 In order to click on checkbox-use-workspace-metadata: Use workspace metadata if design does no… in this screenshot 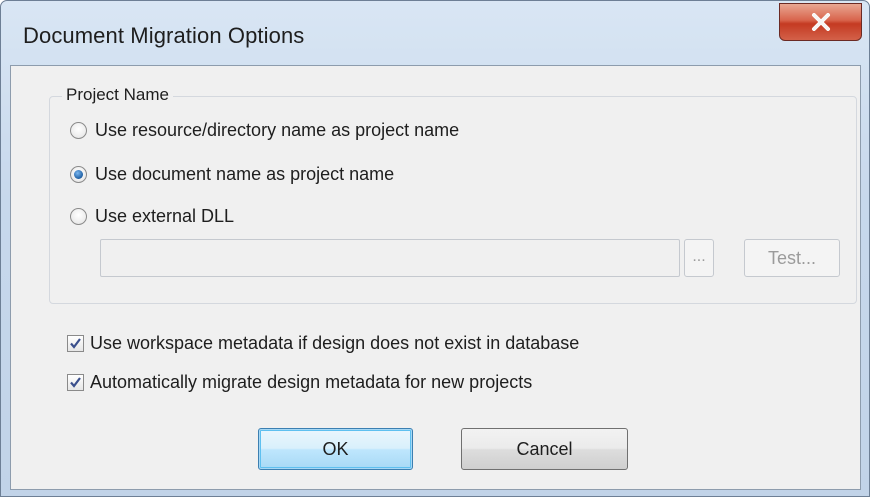, I will do `click(323, 343)`.